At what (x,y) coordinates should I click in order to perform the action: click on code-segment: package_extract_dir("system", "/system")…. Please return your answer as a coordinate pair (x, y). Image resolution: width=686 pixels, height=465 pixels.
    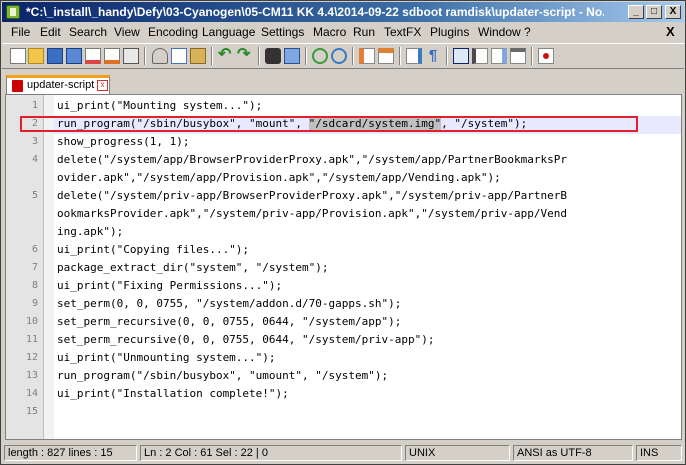
    Looking at the image, I should click on (193, 267).